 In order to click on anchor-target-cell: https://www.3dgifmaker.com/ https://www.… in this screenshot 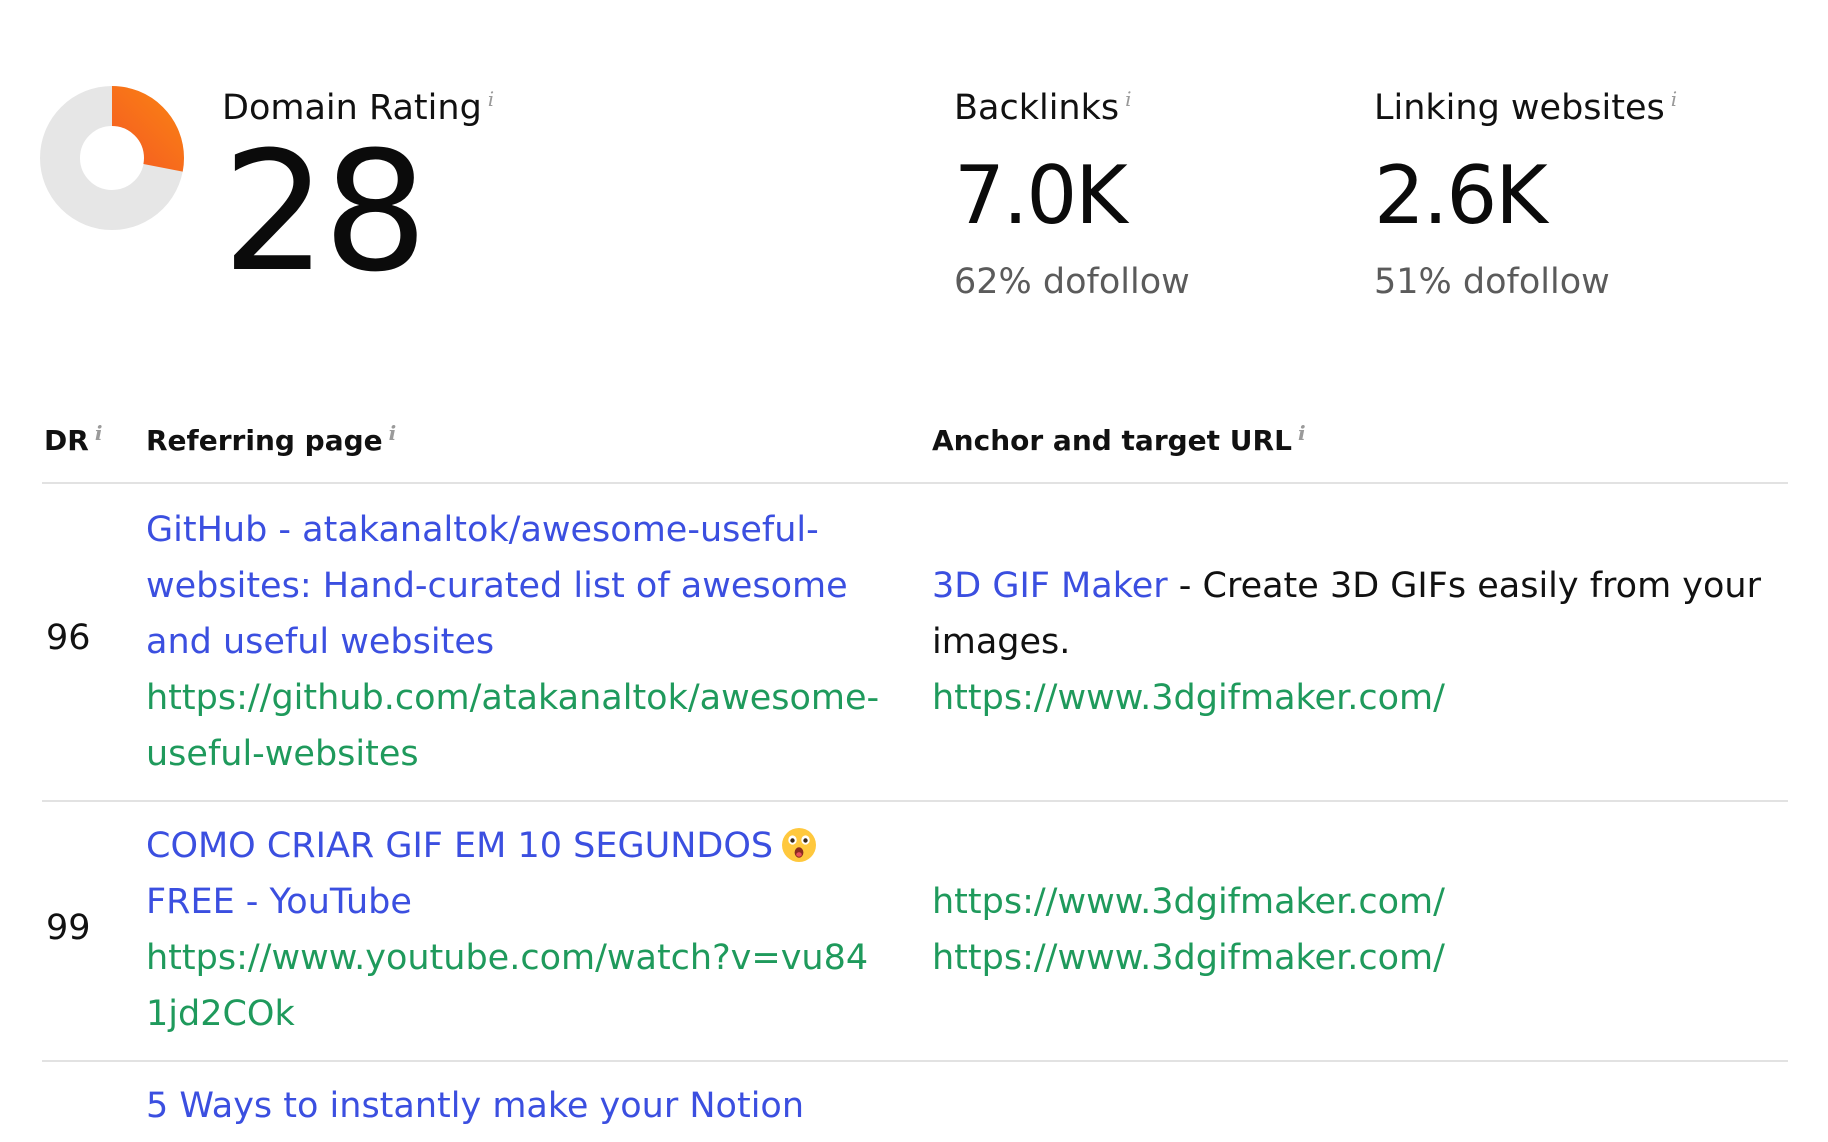, I will do `click(1347, 930)`.